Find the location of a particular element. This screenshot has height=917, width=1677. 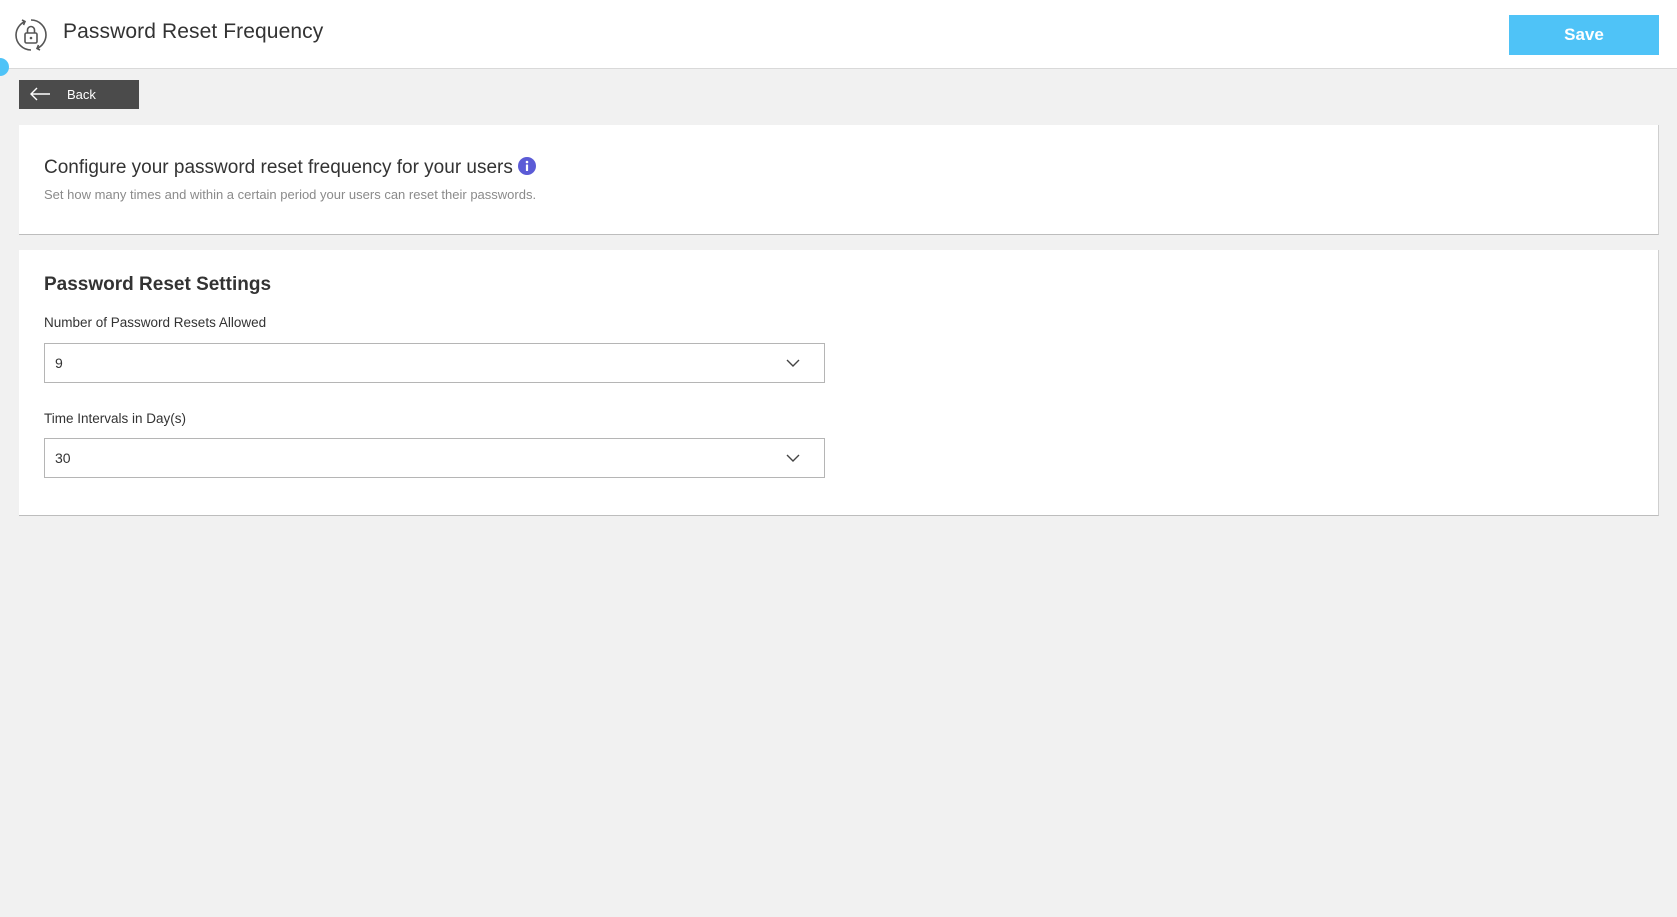

top-bar: Password Reset Frequency Save is located at coordinates (838, 34).